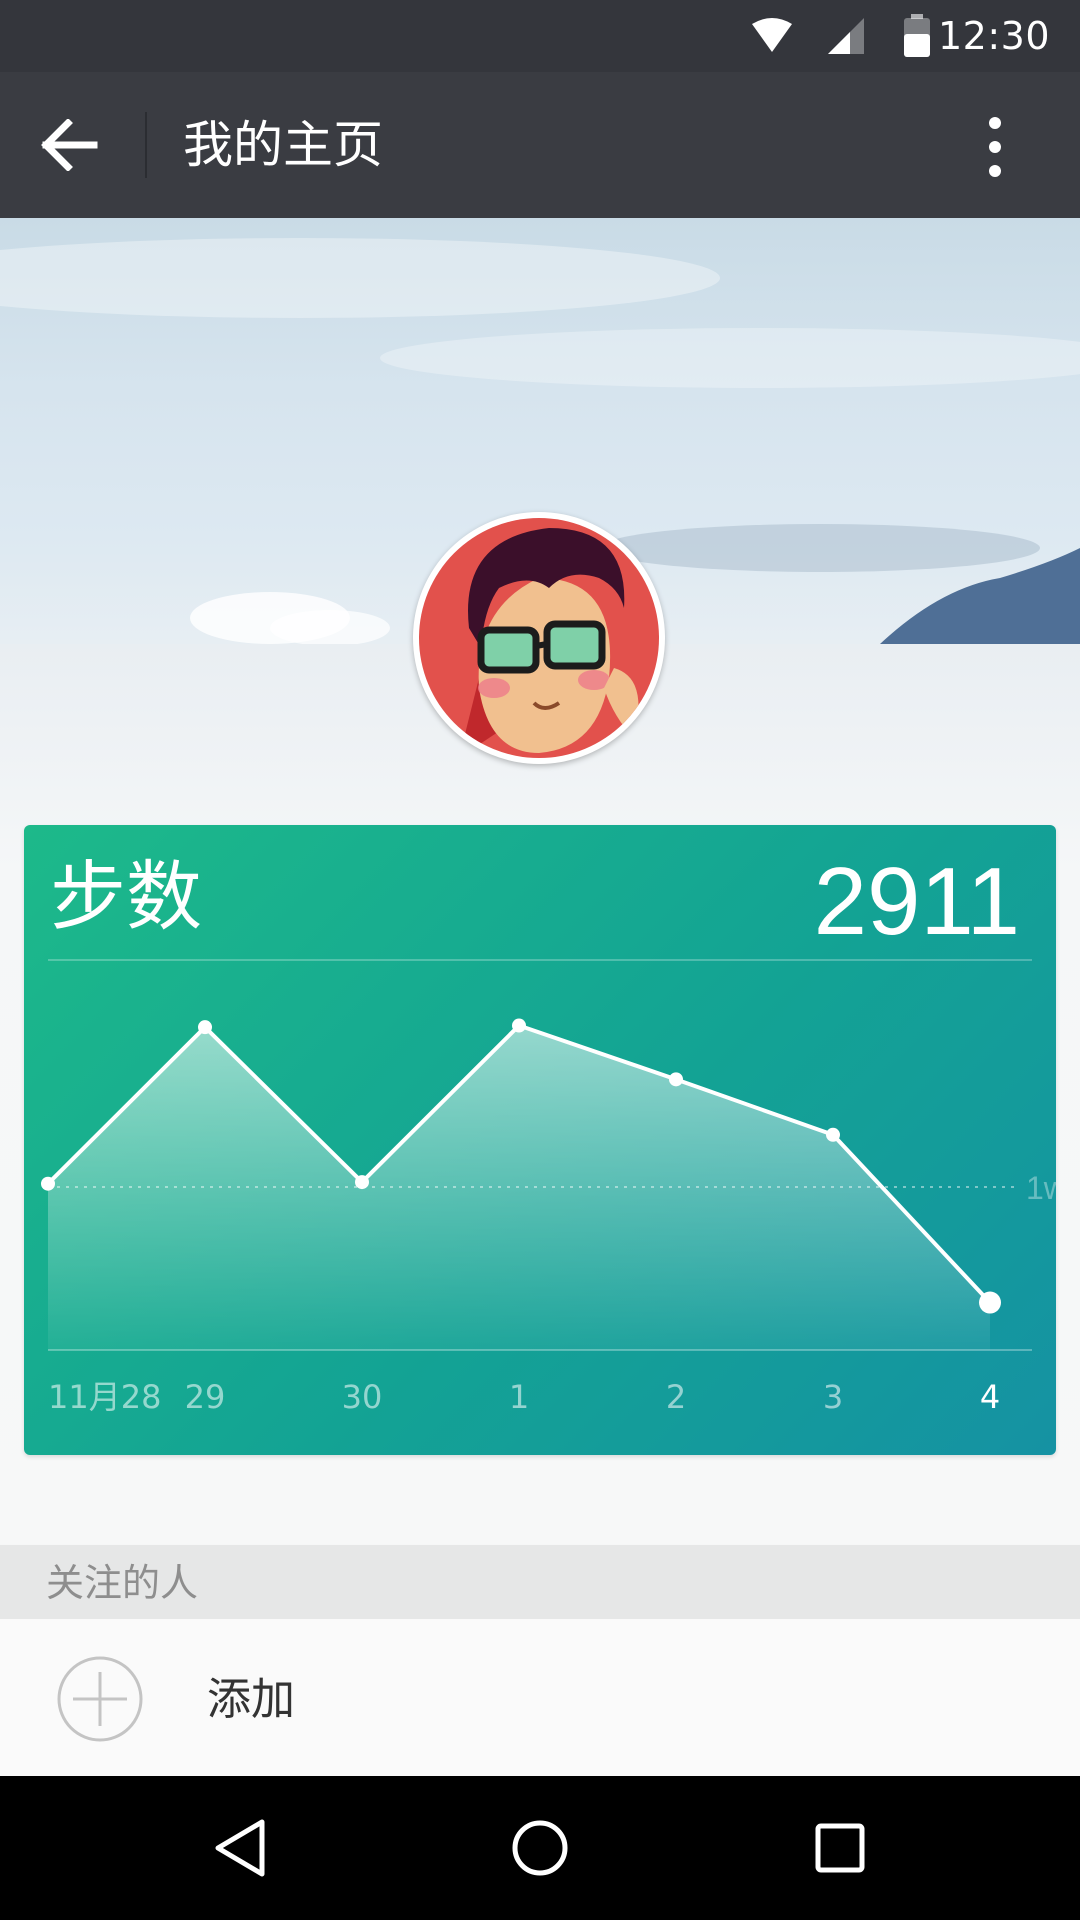 This screenshot has height=1920, width=1080. I want to click on x-tick-label: 2, so click(676, 1397).